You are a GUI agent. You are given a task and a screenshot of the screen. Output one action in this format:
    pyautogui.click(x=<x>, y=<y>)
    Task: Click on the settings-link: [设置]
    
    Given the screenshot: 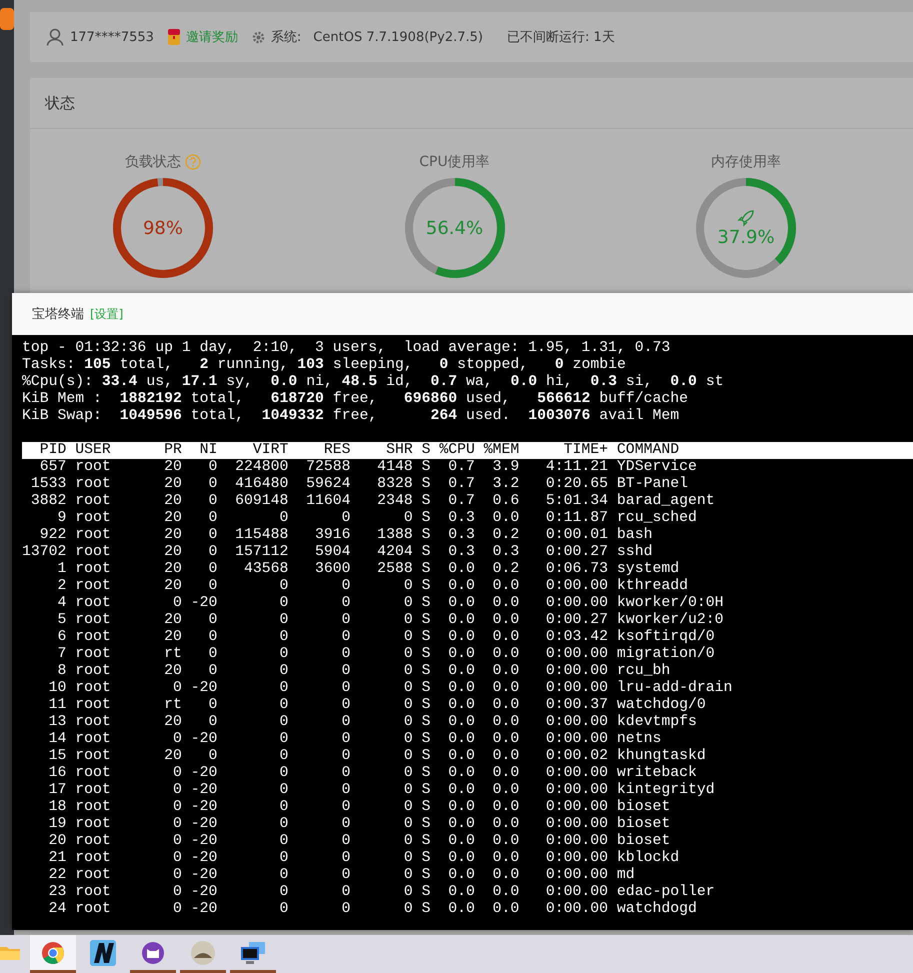 What is the action you would take?
    pyautogui.click(x=107, y=314)
    